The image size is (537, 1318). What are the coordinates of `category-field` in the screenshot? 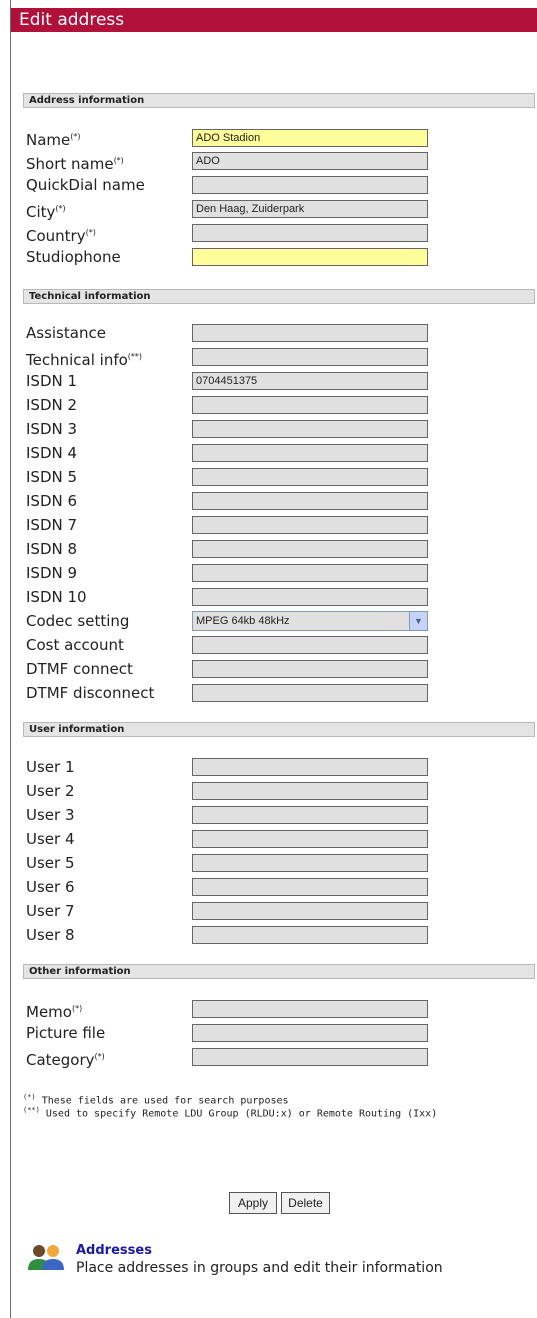 It's located at (310, 1057).